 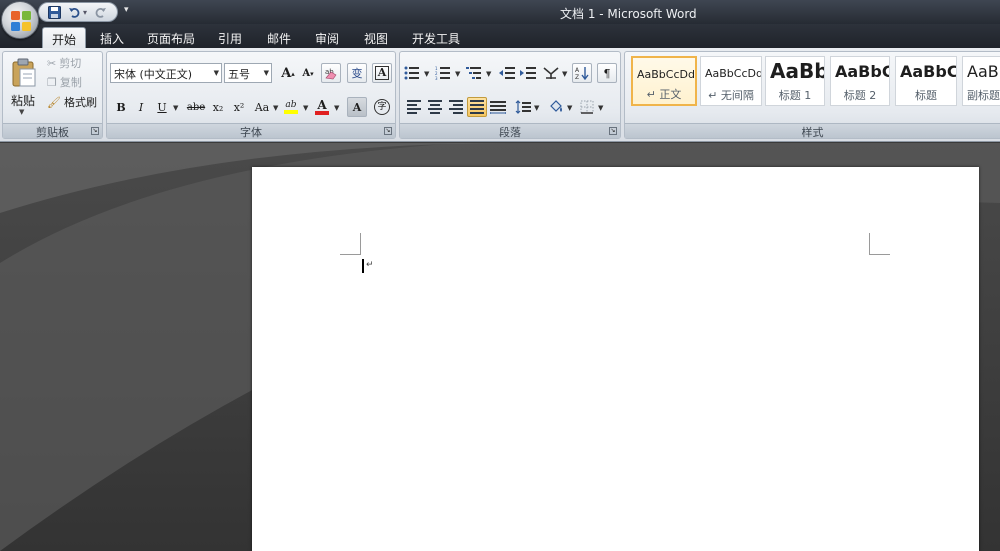 I want to click on customize-qat-icon: ▾, so click(x=126, y=10).